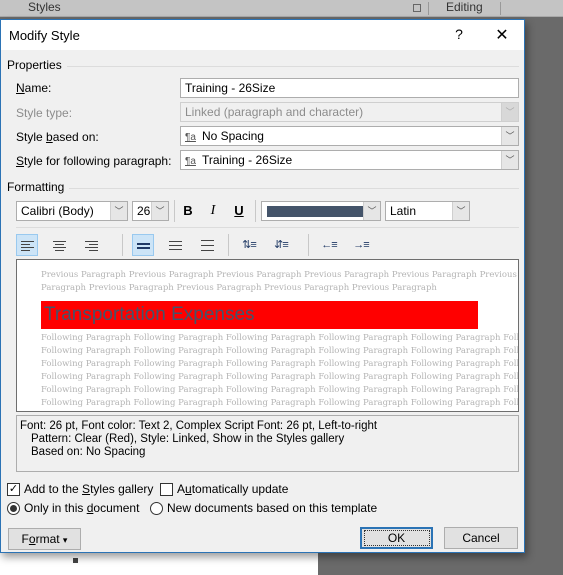 This screenshot has height=575, width=563. What do you see at coordinates (13, 508) in the screenshot?
I see `only-this-document-radio` at bounding box center [13, 508].